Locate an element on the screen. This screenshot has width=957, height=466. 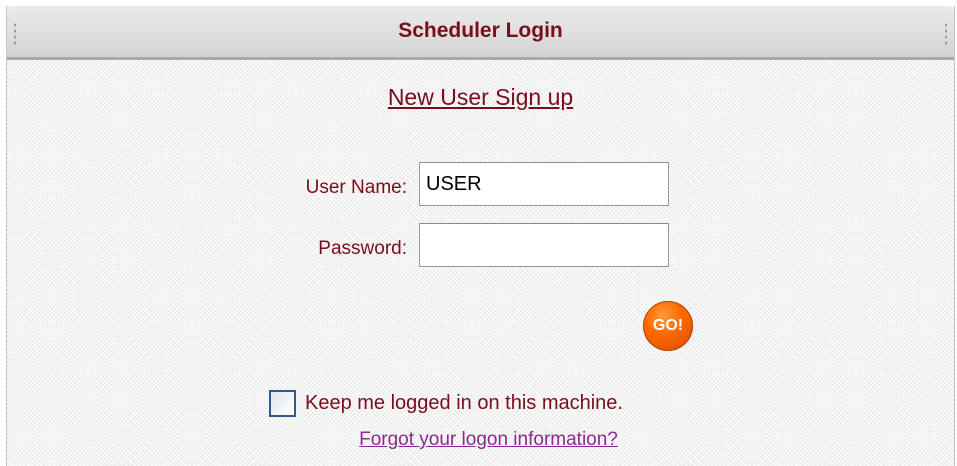
username-label: User Name: is located at coordinates (356, 187).